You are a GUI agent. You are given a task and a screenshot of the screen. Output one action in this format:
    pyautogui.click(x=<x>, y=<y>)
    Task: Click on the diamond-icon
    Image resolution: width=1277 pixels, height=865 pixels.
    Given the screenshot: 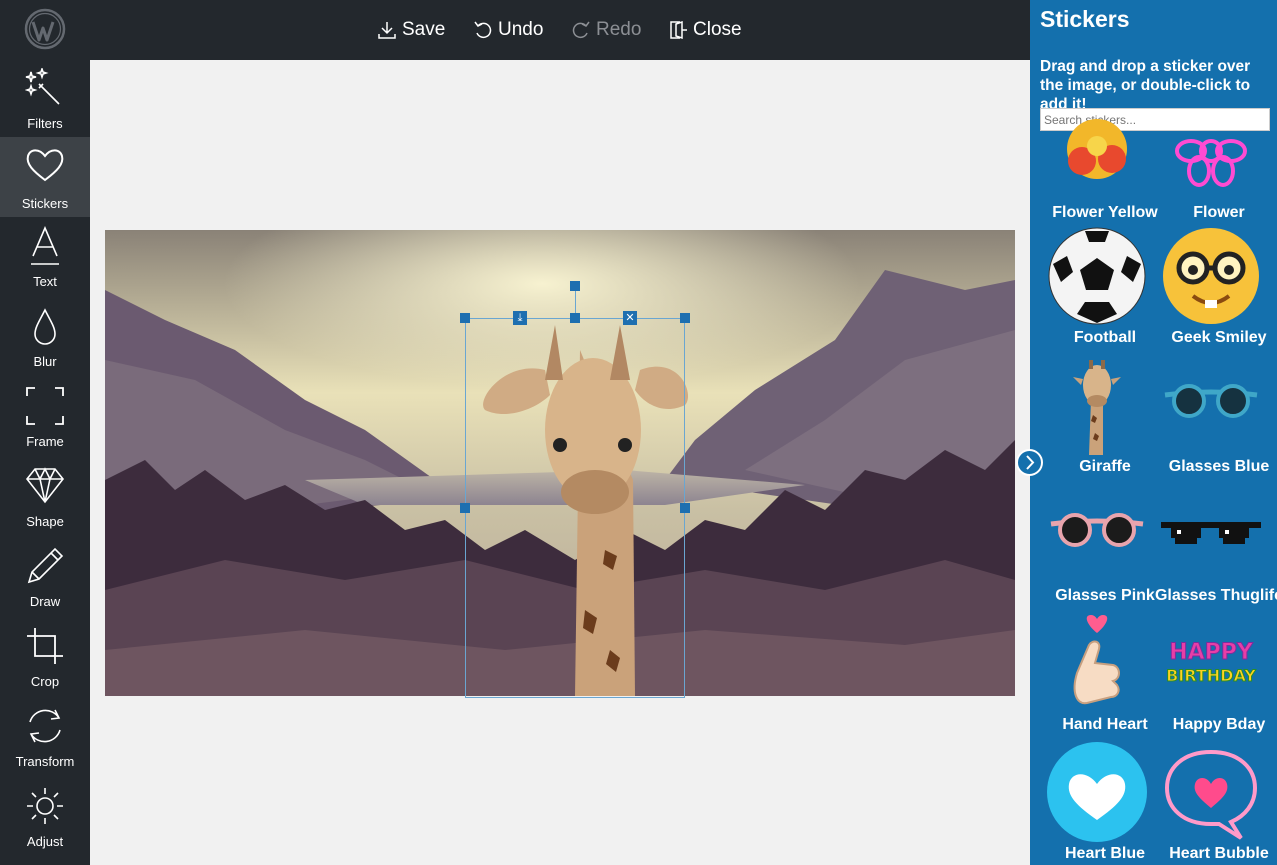 What is the action you would take?
    pyautogui.click(x=45, y=485)
    